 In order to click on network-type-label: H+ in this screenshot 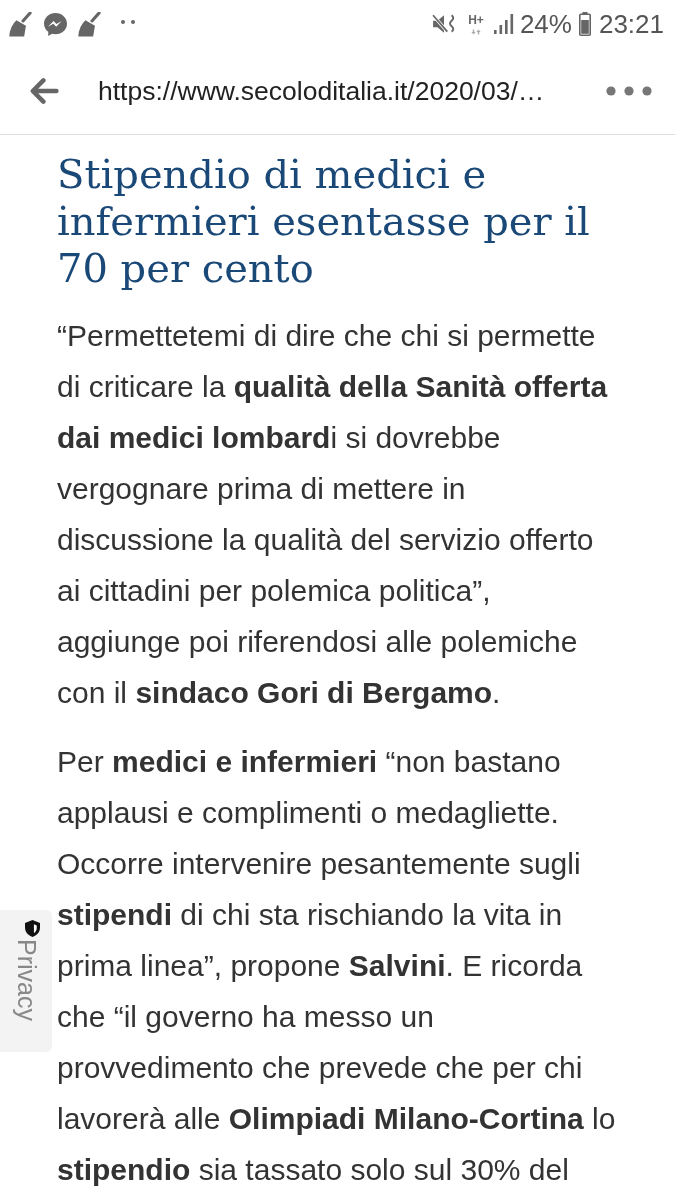, I will do `click(476, 20)`.